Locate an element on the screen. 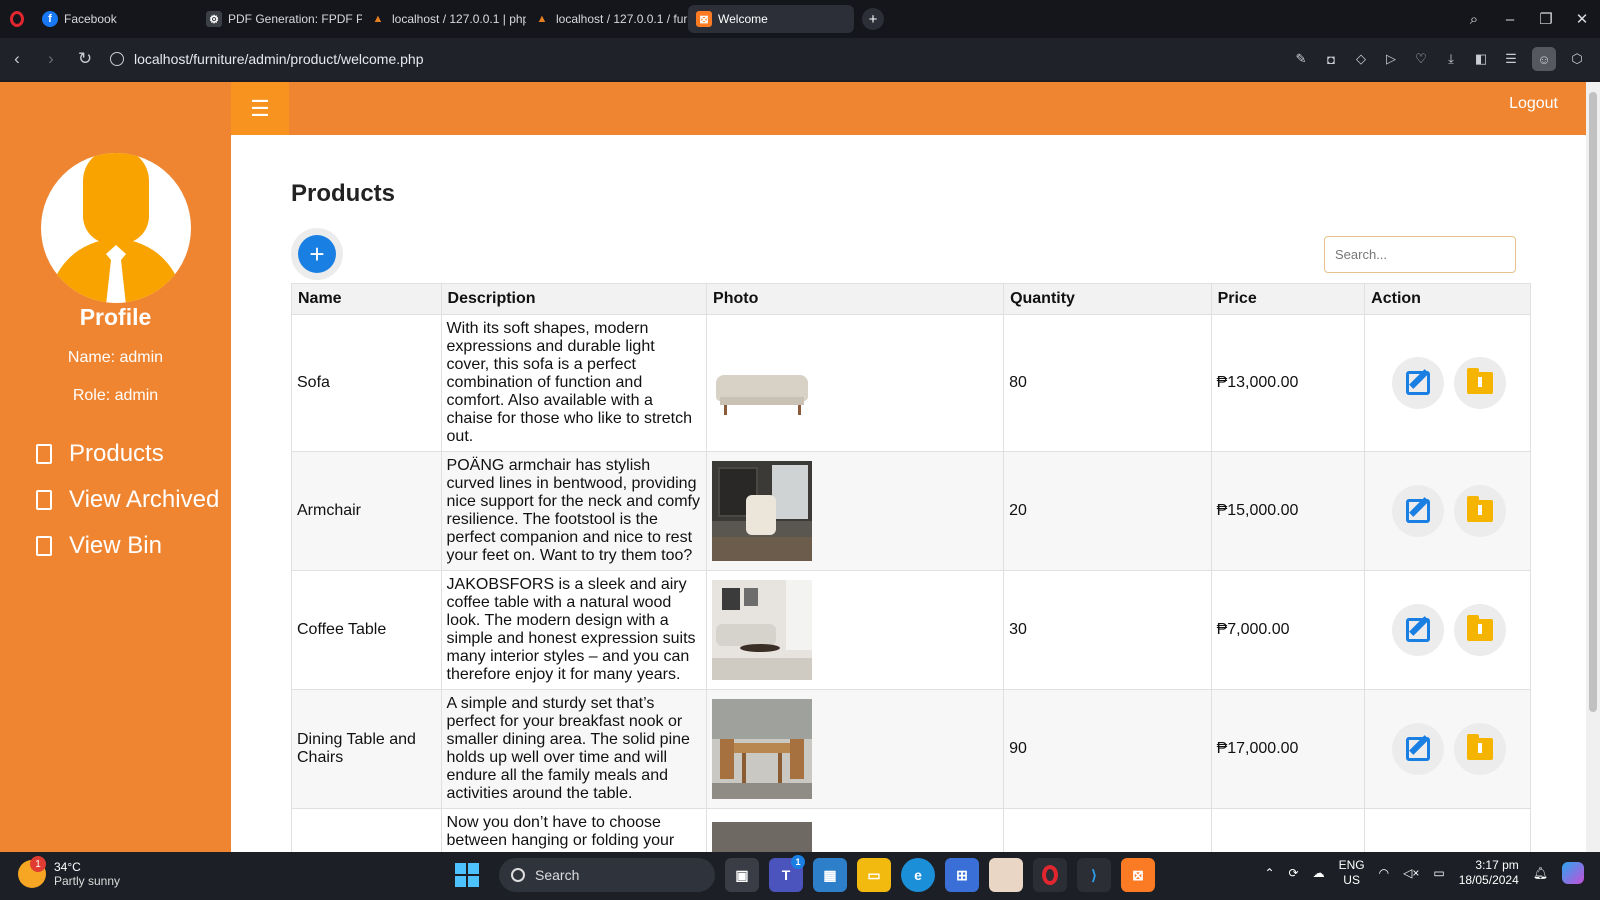  language-indicator: ENG US is located at coordinates (1352, 873).